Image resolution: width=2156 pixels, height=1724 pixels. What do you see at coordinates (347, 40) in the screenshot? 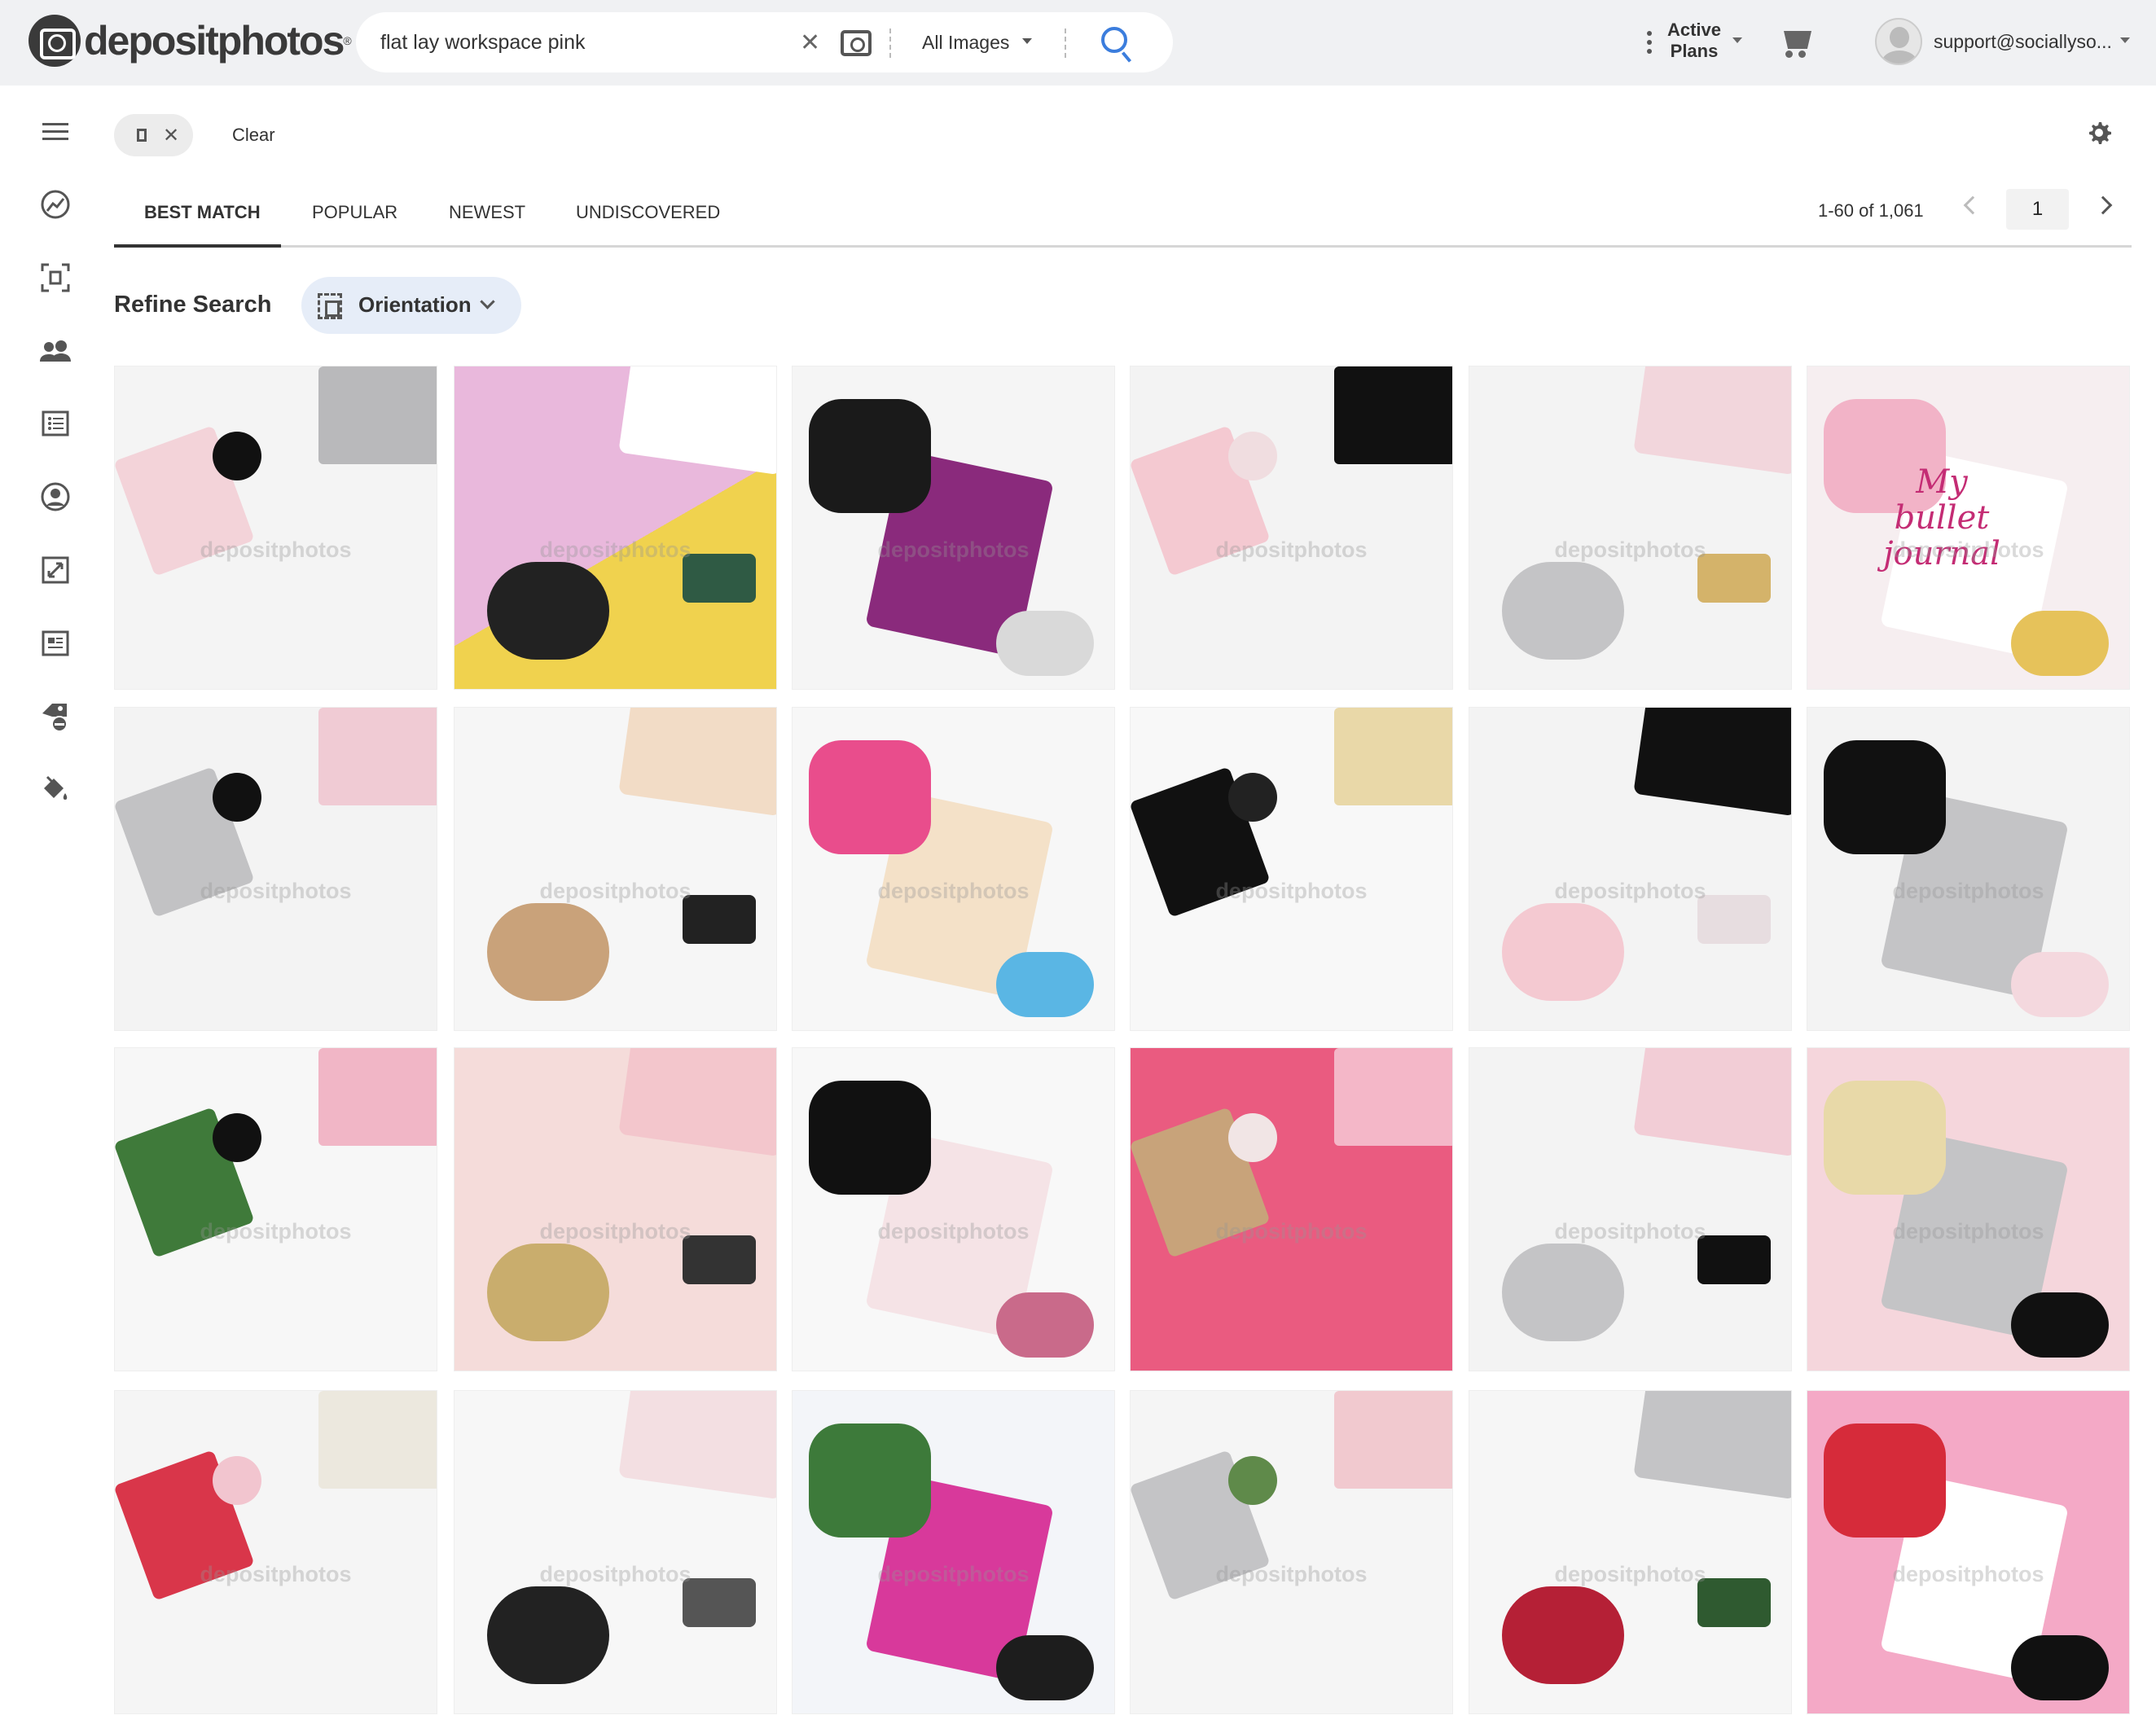
I see `registered-mark: ®` at bounding box center [347, 40].